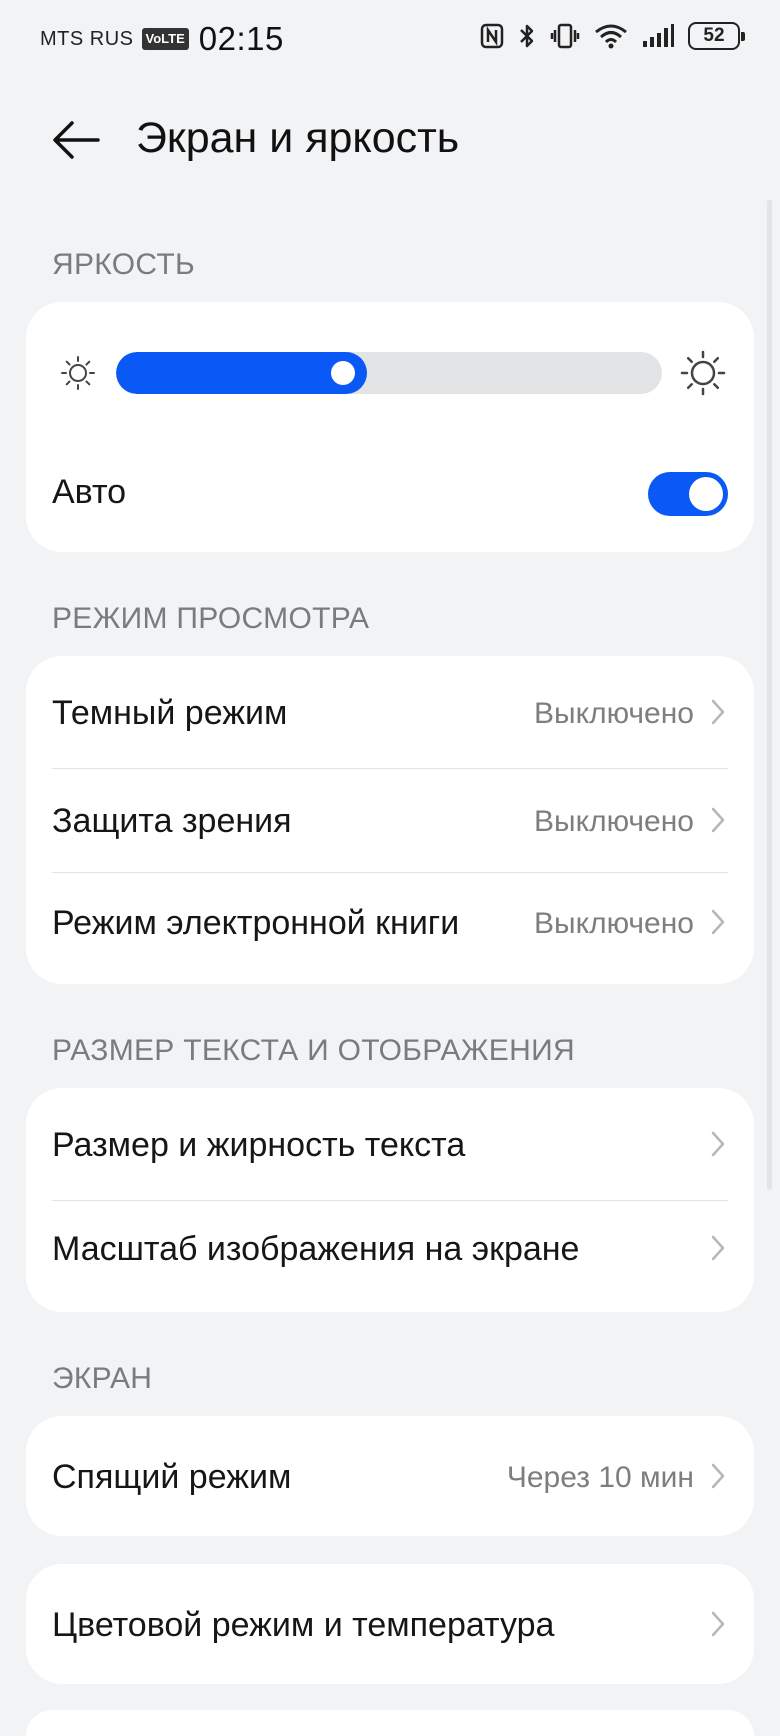  Describe the element at coordinates (241, 373) in the screenshot. I see `brightness-slider-fill` at that location.